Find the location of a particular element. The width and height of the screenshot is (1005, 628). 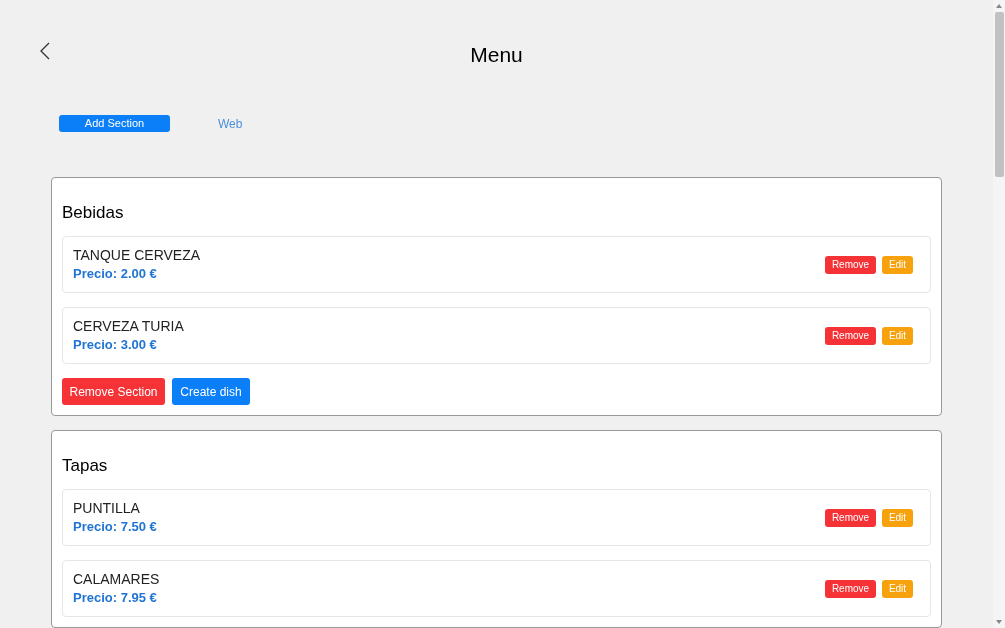

dish-name: CERVEZA TURIA is located at coordinates (129, 326).